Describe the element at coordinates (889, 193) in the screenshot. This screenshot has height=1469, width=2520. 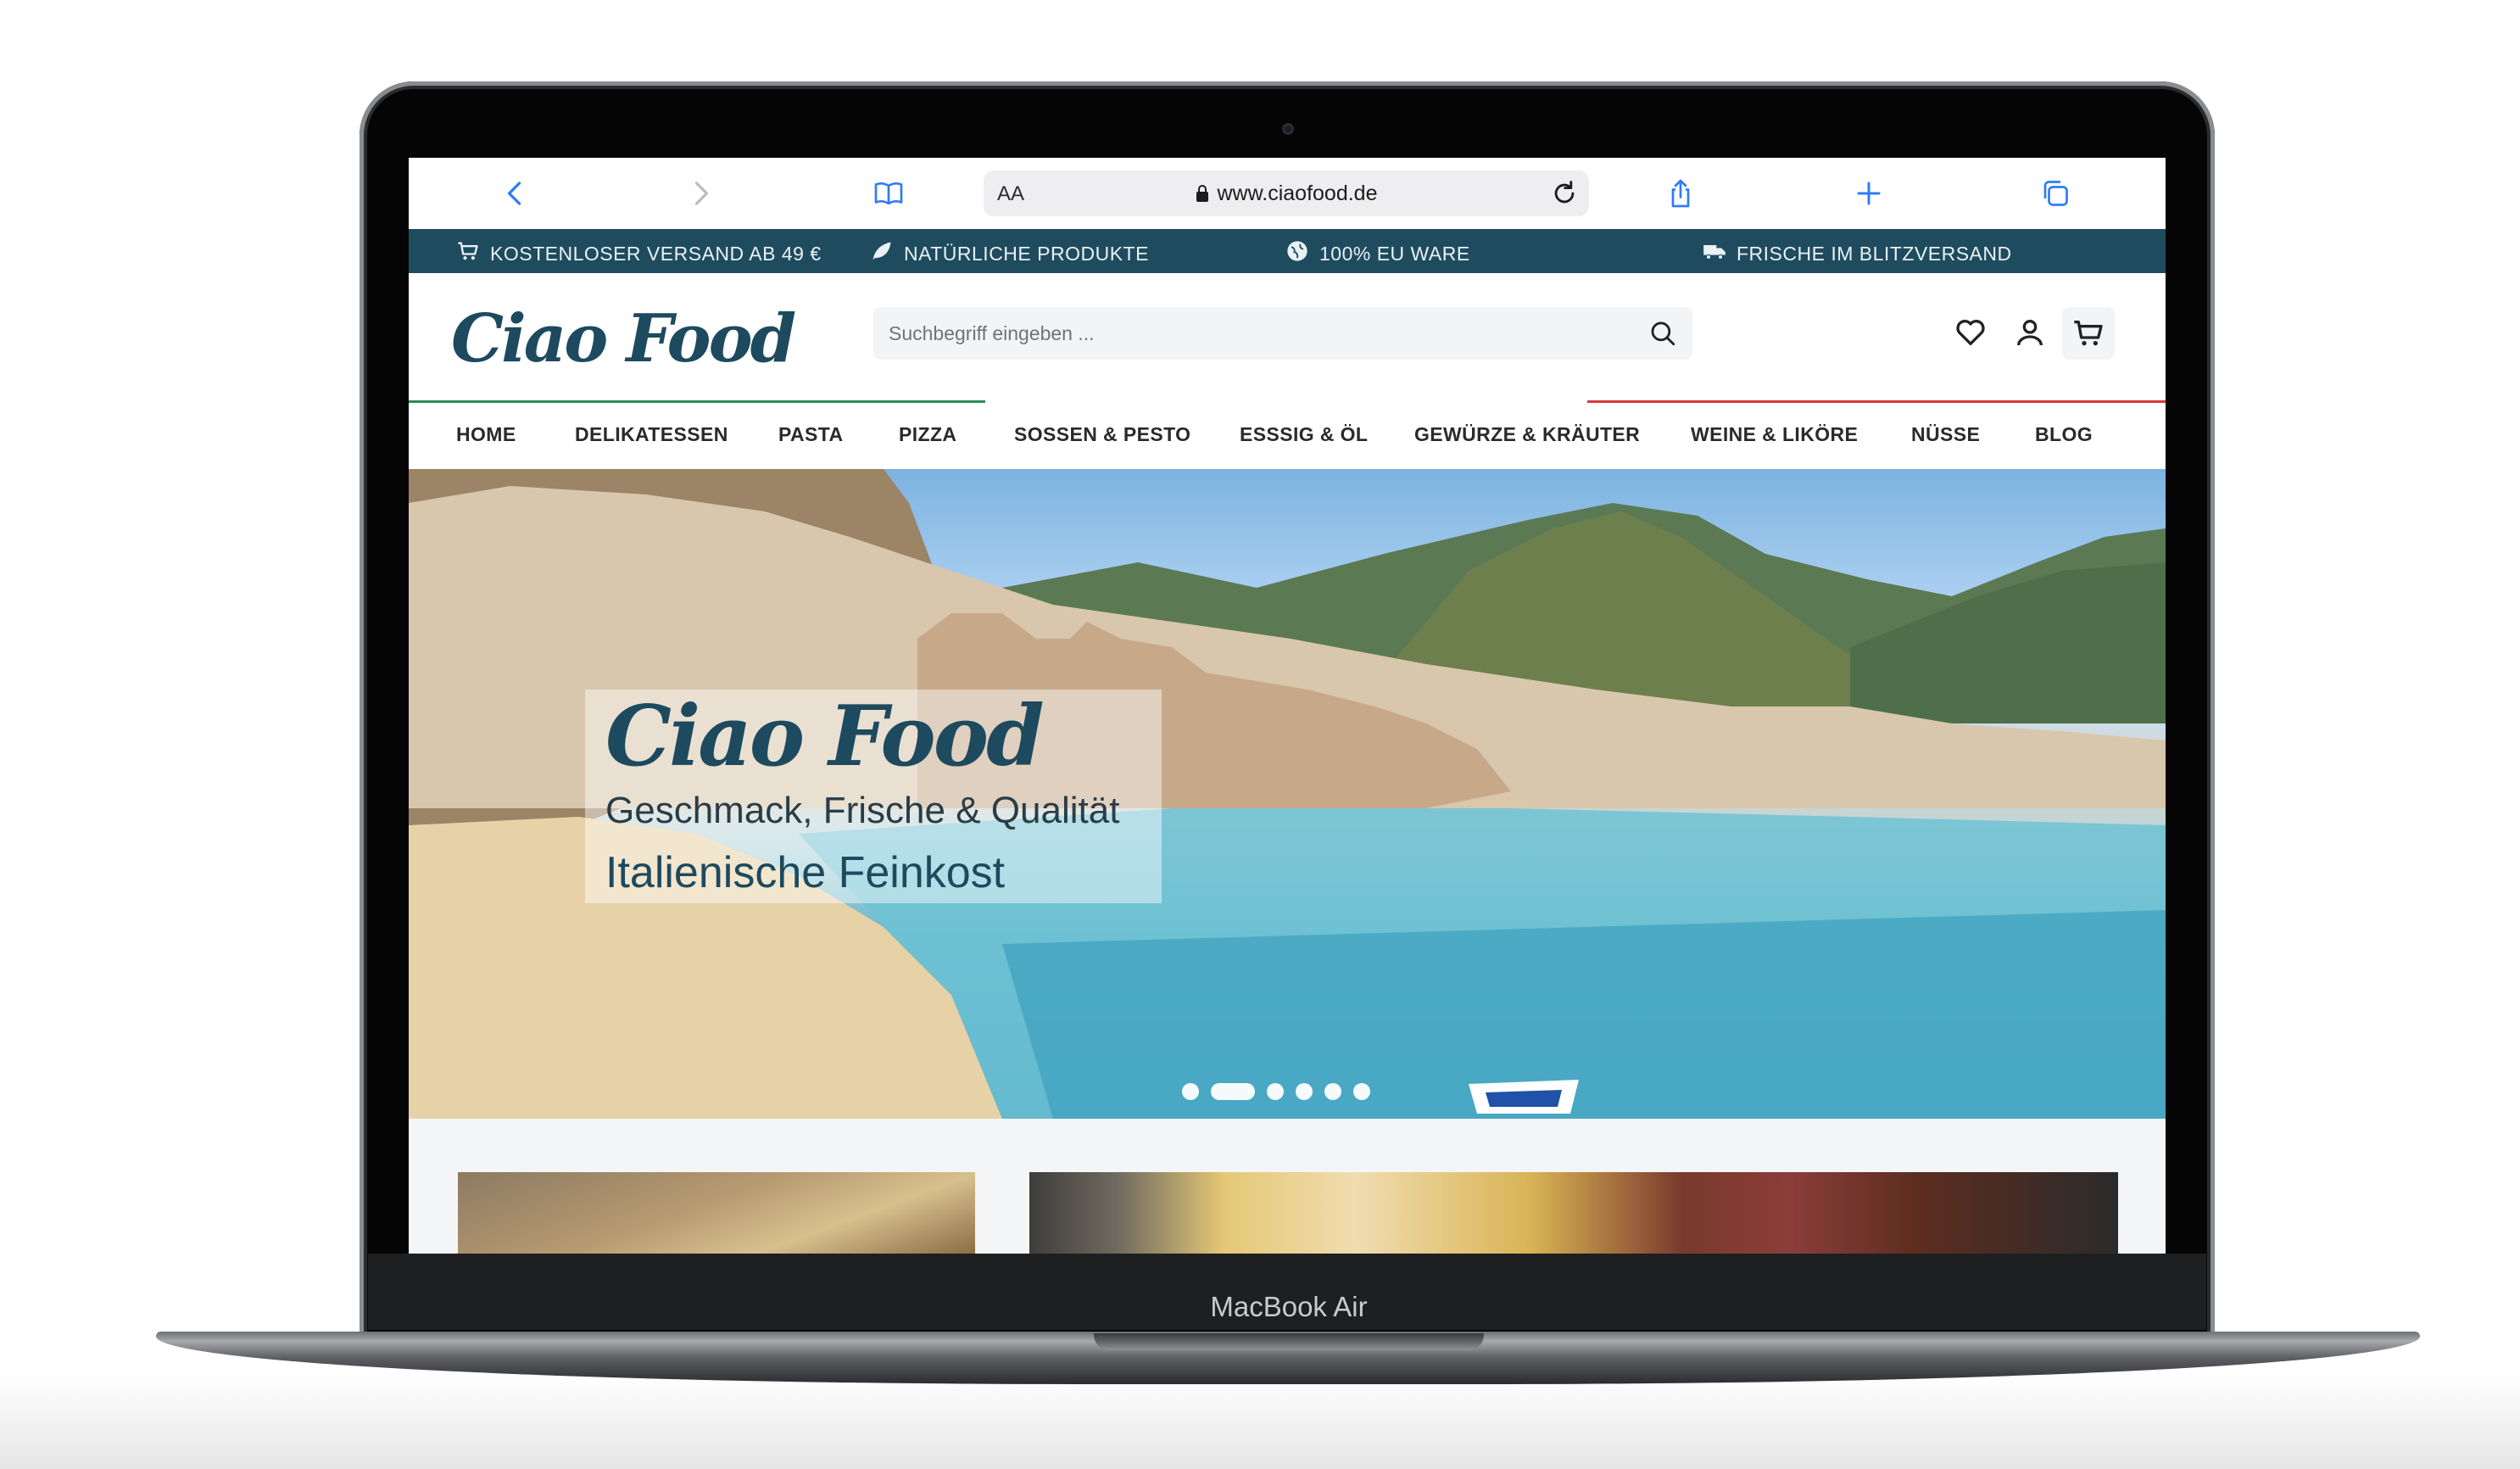
I see `bookmarks-icon` at that location.